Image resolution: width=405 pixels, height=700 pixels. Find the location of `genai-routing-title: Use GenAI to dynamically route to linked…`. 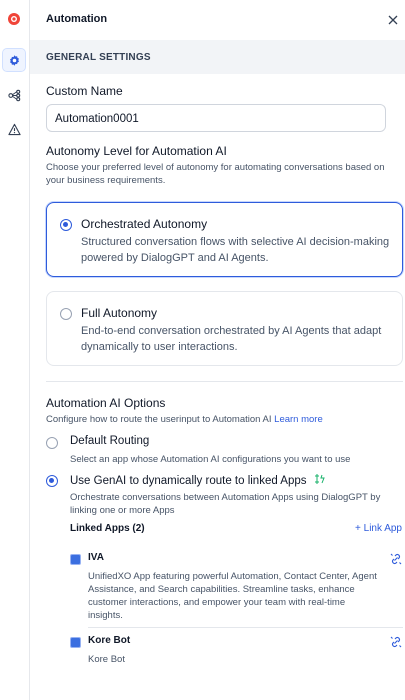

genai-routing-title: Use GenAI to dynamically route to linked… is located at coordinates (198, 480).